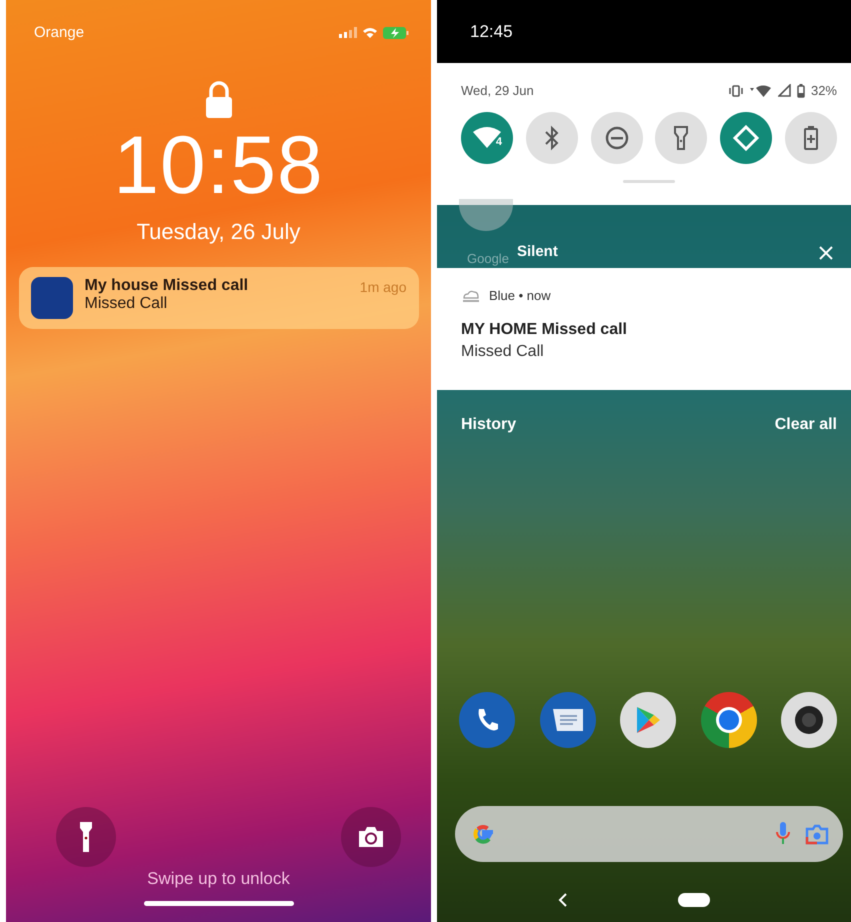 The height and width of the screenshot is (922, 851). Describe the element at coordinates (488, 425) in the screenshot. I see `history-link: History` at that location.